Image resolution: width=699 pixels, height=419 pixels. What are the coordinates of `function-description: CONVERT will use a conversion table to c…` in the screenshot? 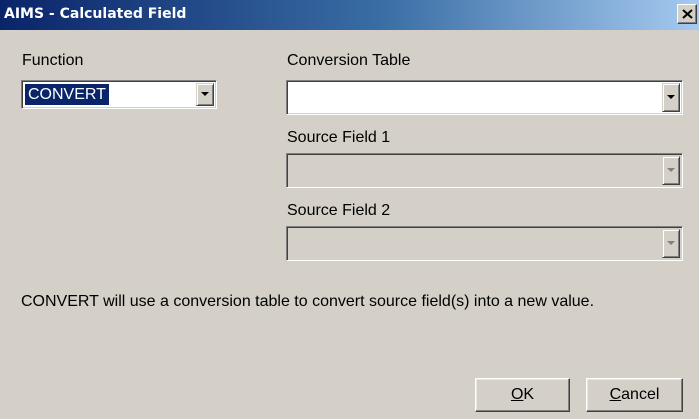 It's located at (308, 301).